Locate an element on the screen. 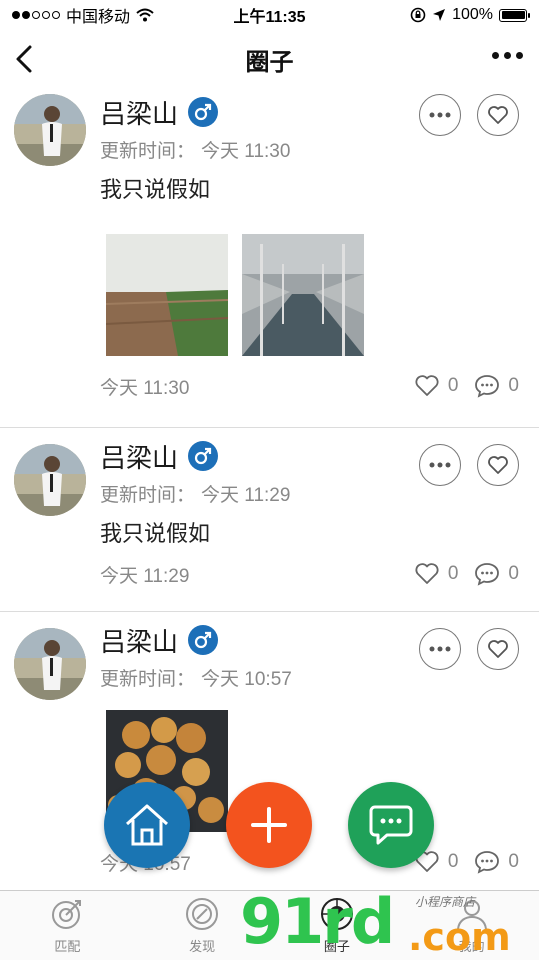 The image size is (539, 960). chat-button is located at coordinates (391, 825).